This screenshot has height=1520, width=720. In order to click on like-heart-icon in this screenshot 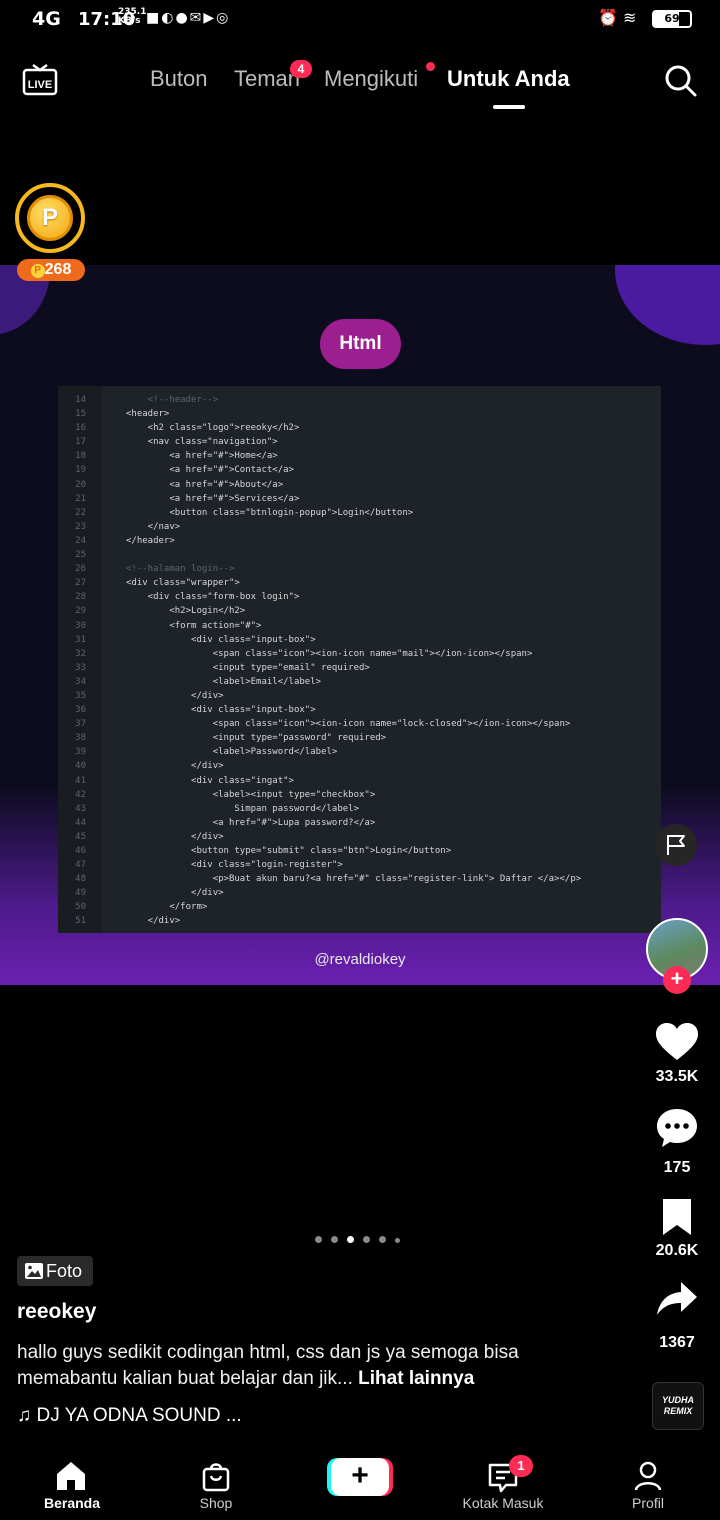, I will do `click(677, 1042)`.